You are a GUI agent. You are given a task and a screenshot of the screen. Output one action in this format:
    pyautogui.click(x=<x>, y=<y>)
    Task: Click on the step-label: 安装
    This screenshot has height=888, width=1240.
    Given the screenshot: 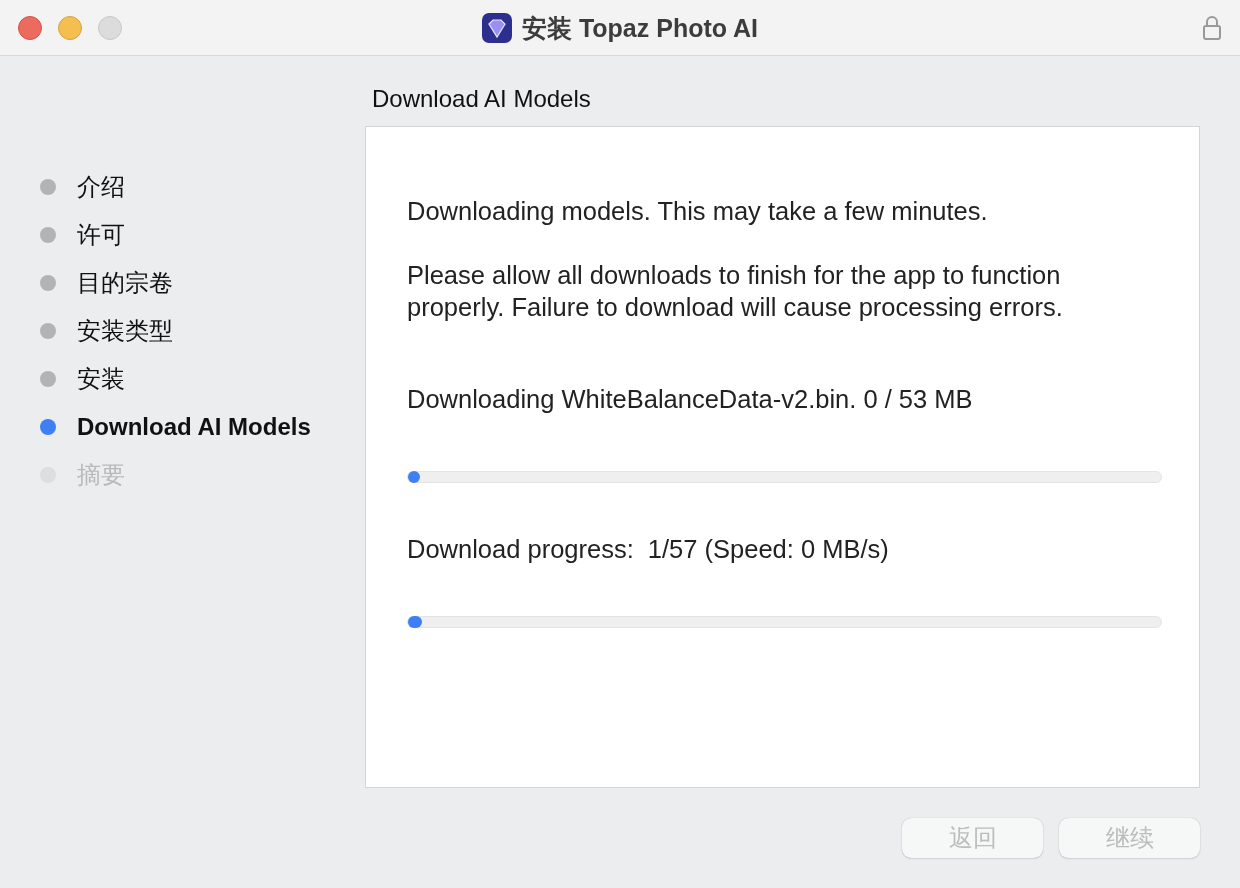 What is the action you would take?
    pyautogui.click(x=101, y=378)
    